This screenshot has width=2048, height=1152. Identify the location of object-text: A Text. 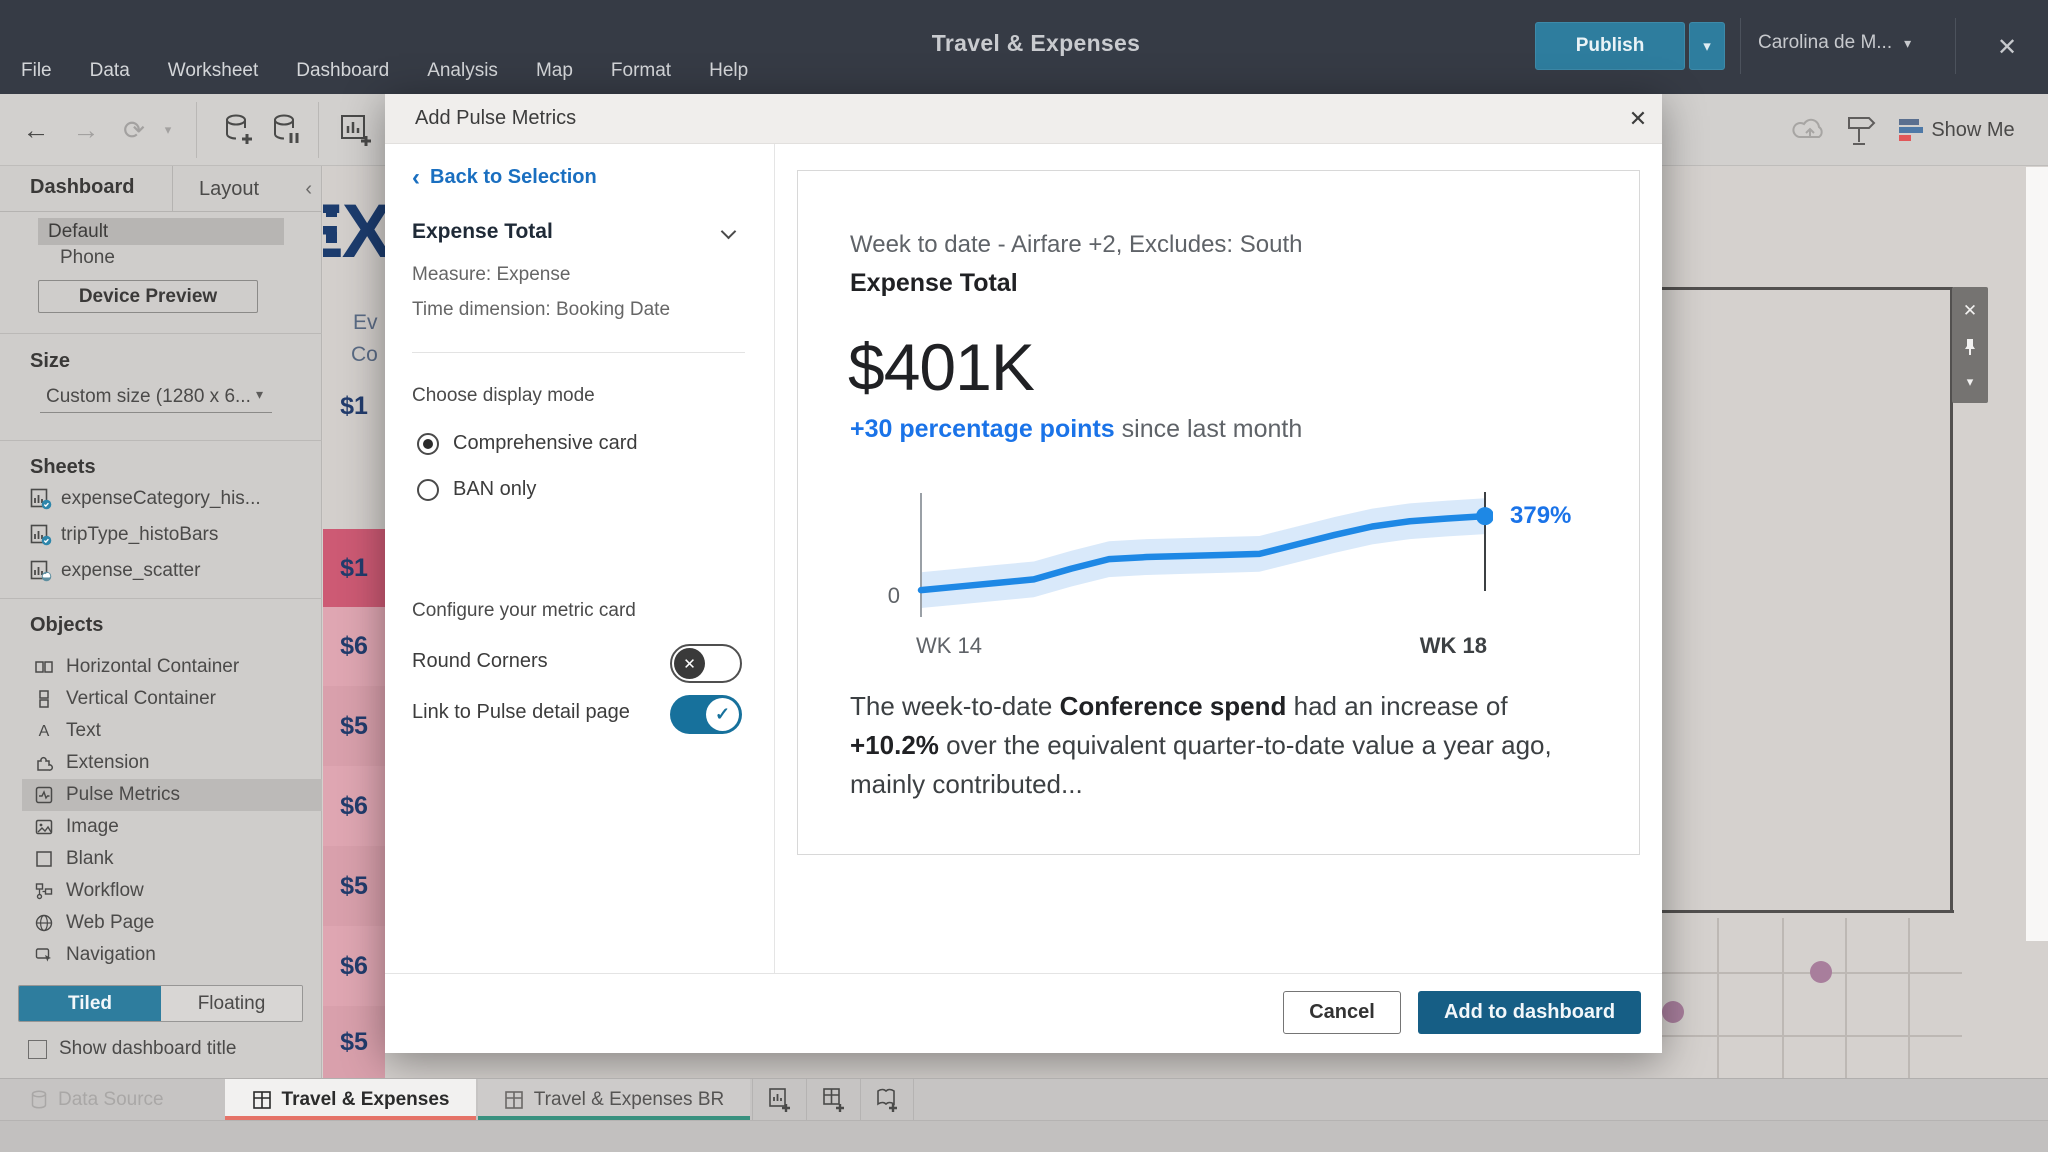
(172, 731).